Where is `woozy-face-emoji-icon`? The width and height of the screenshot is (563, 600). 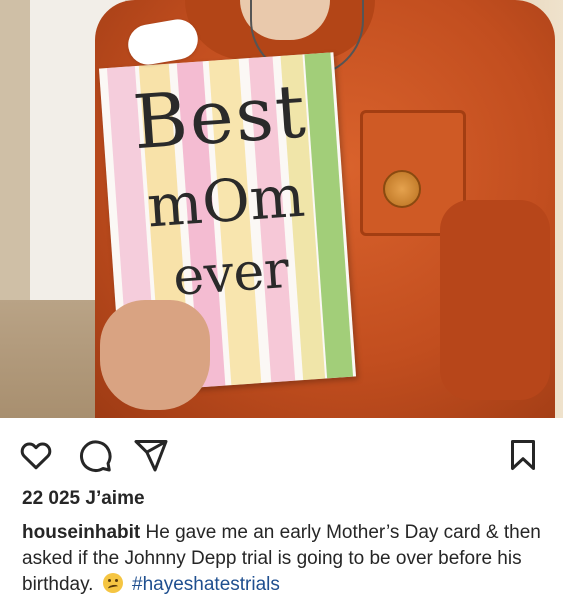 woozy-face-emoji-icon is located at coordinates (112, 583).